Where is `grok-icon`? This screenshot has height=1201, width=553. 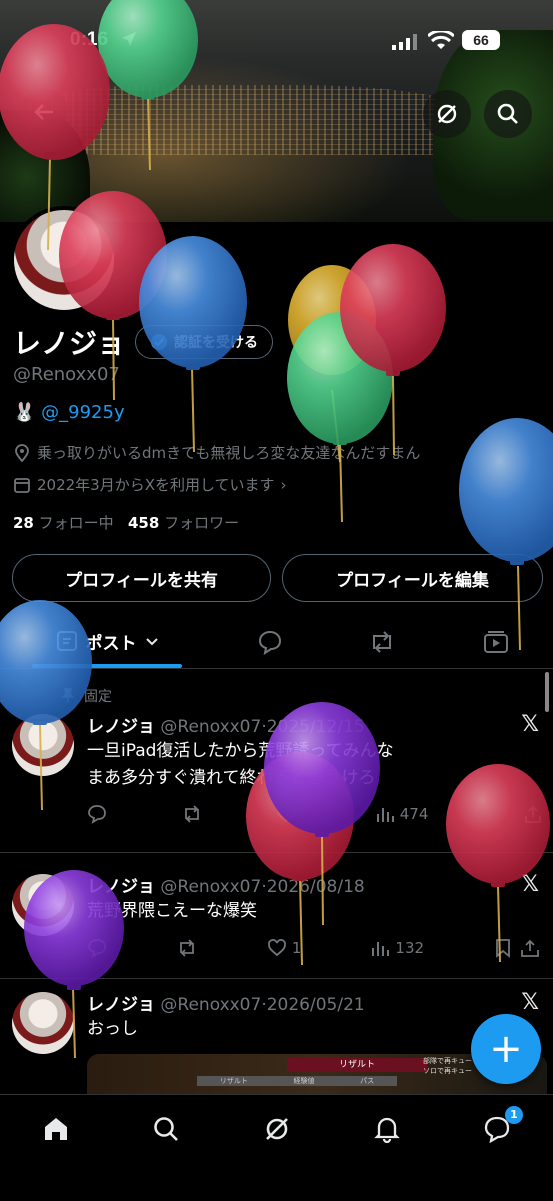 grok-icon is located at coordinates (277, 1129).